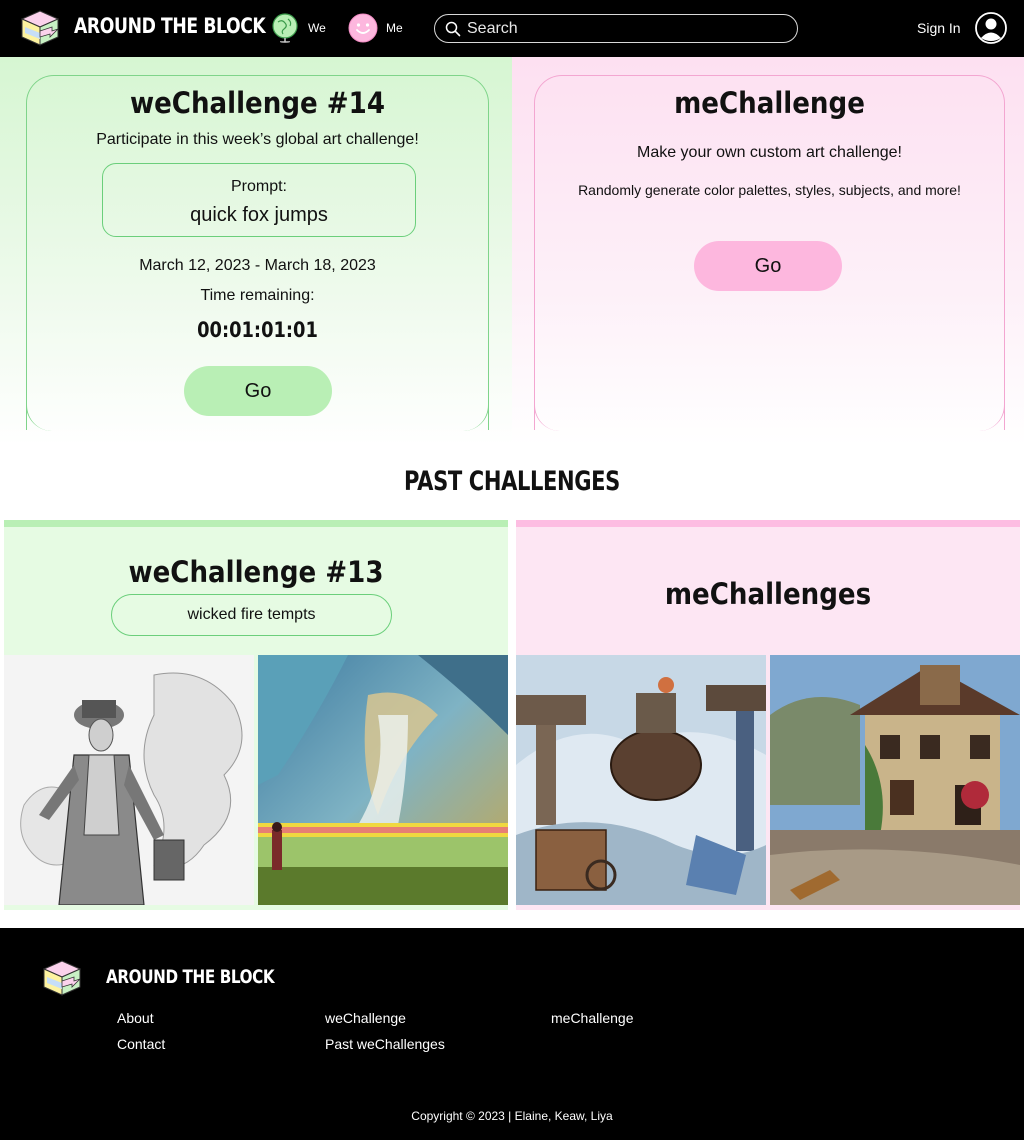  What do you see at coordinates (259, 200) in the screenshot?
I see `prompt-box: Prompt: quick fox jumps` at bounding box center [259, 200].